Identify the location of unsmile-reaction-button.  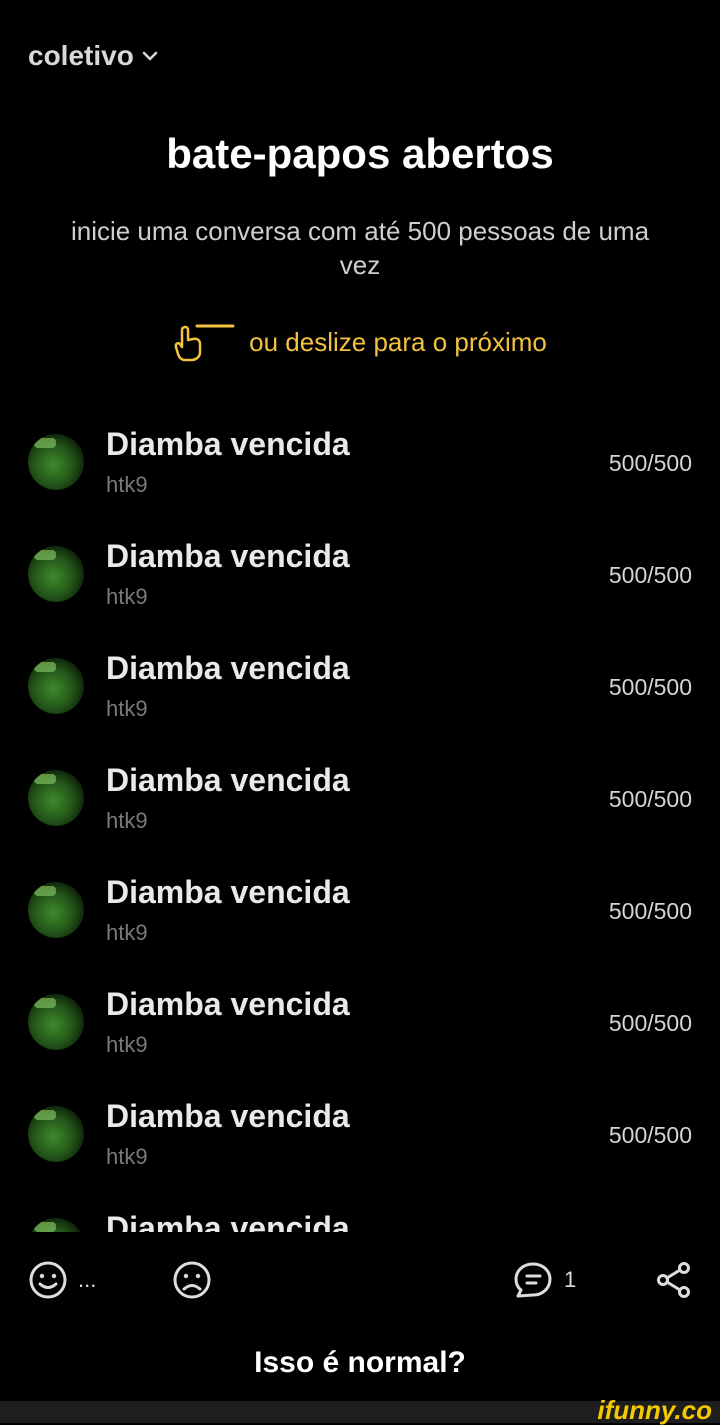
(192, 1280).